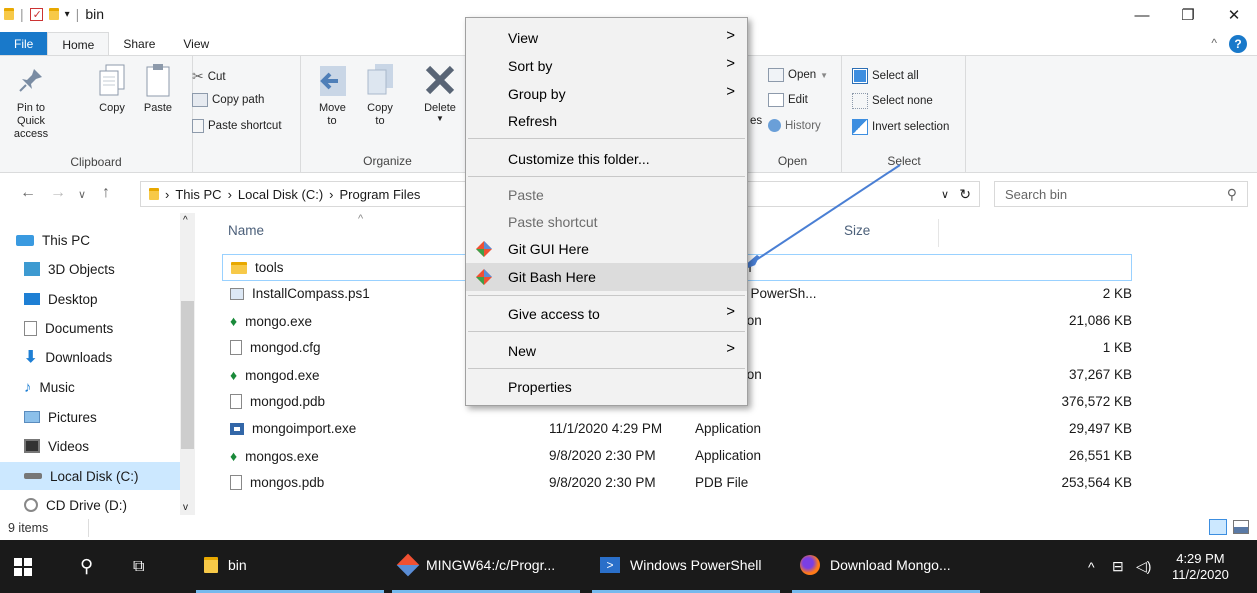 Image resolution: width=1257 pixels, height=593 pixels. What do you see at coordinates (606, 66) in the screenshot?
I see `menu-item-sort-by: Sort by >` at bounding box center [606, 66].